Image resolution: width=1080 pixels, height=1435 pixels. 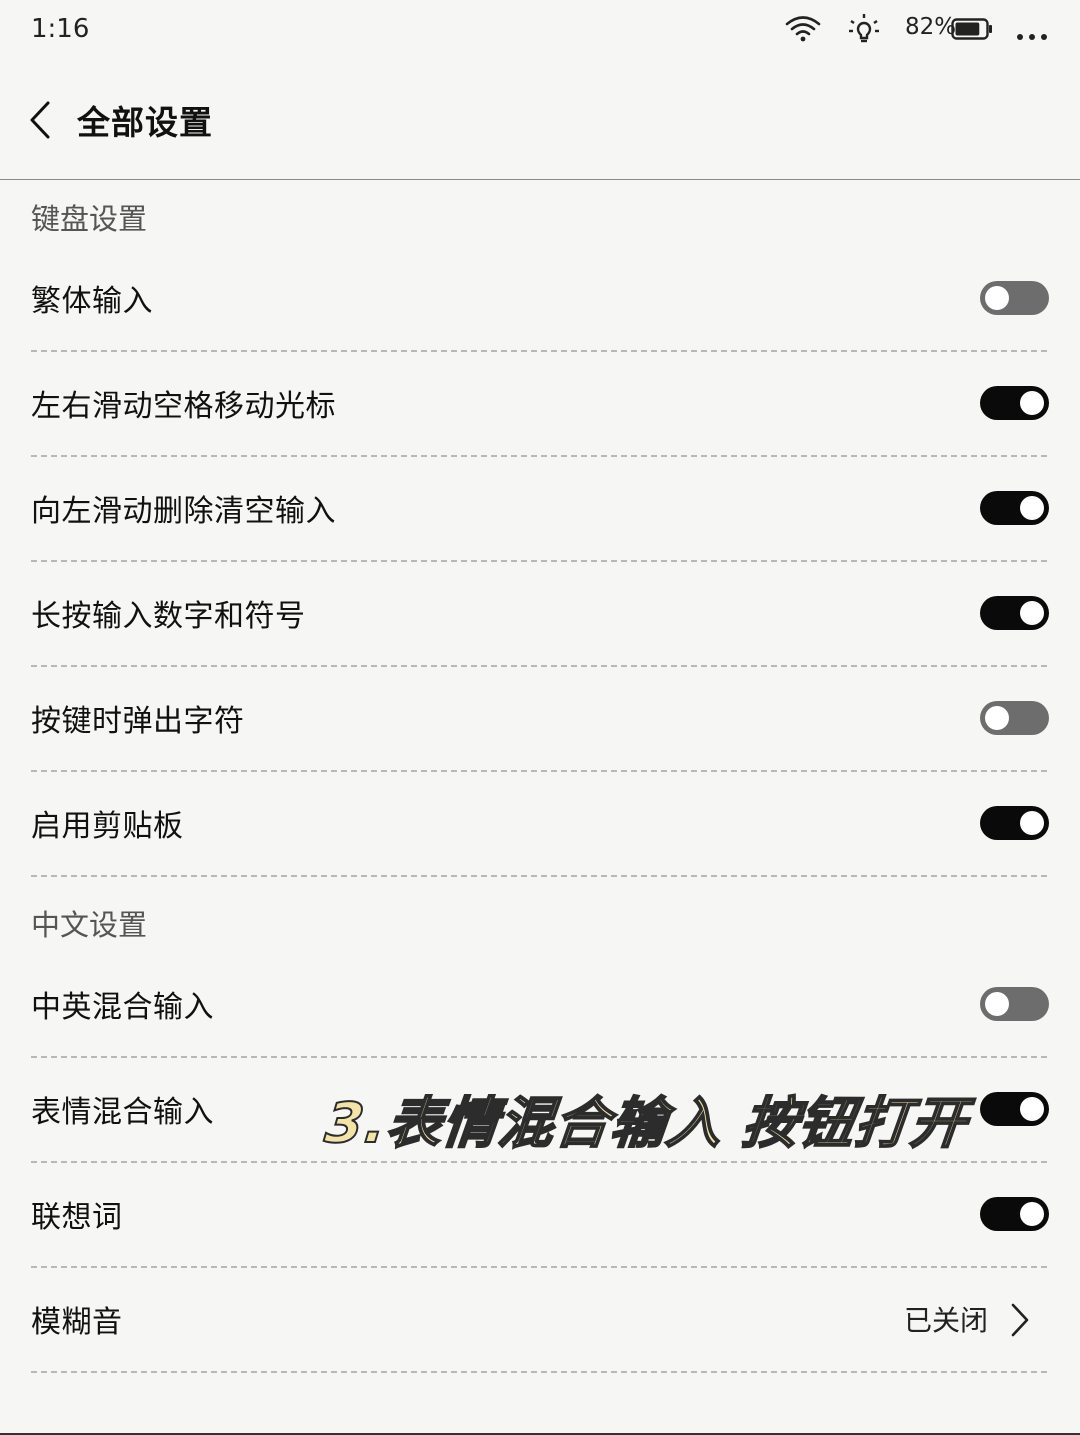 What do you see at coordinates (145, 122) in the screenshot?
I see `page-title: 全部设置` at bounding box center [145, 122].